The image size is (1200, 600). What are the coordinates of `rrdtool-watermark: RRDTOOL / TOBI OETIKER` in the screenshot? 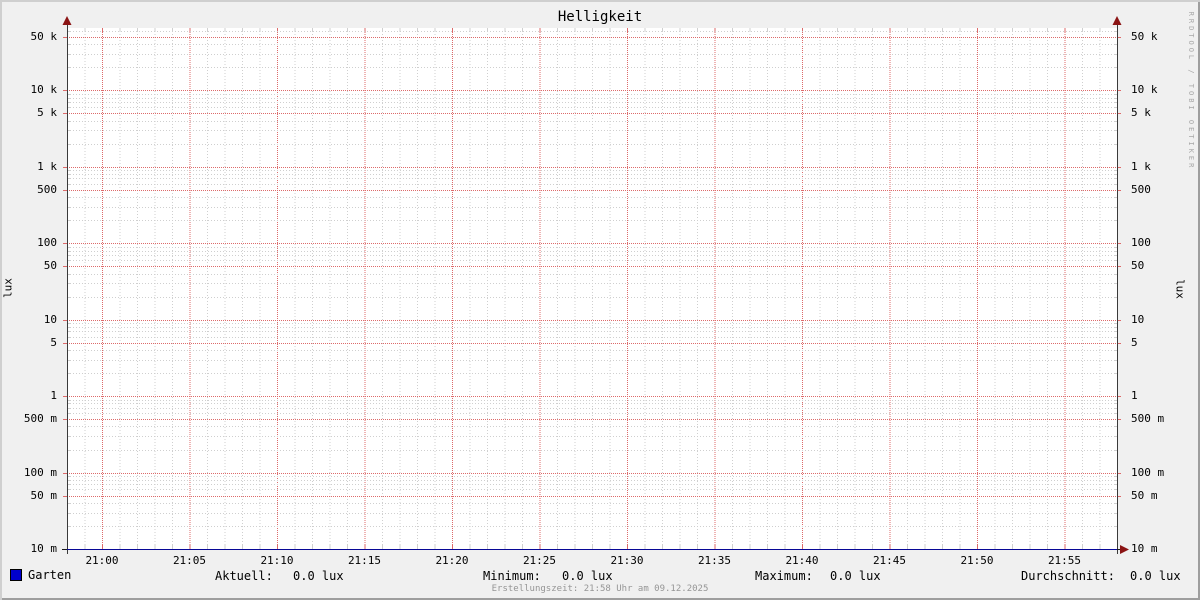 It's located at (1191, 91).